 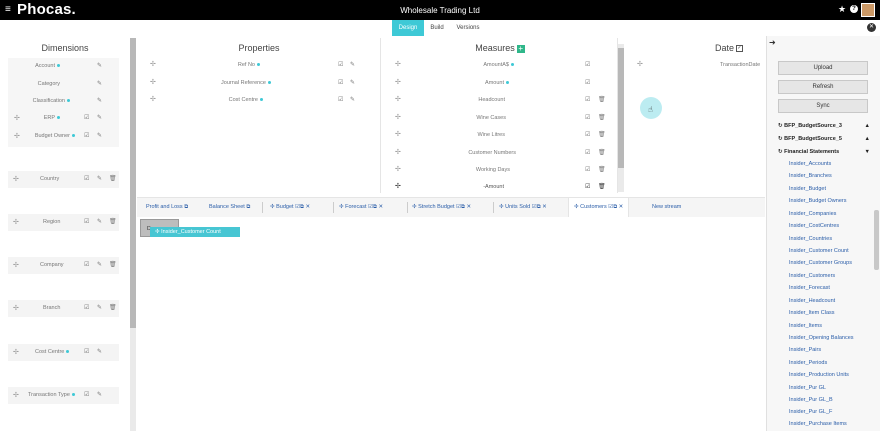 I want to click on new-stream-tab: New stream, so click(x=666, y=207).